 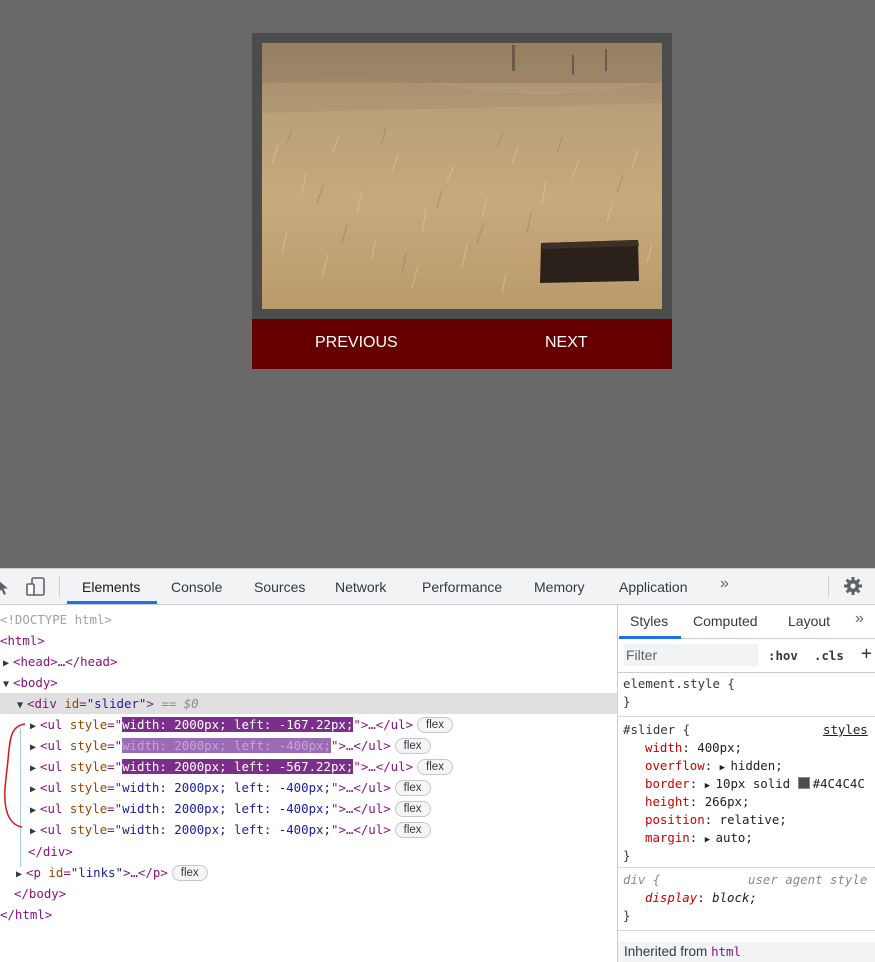 What do you see at coordinates (145, 872) in the screenshot?
I see `p-close-tag: >…</p>` at bounding box center [145, 872].